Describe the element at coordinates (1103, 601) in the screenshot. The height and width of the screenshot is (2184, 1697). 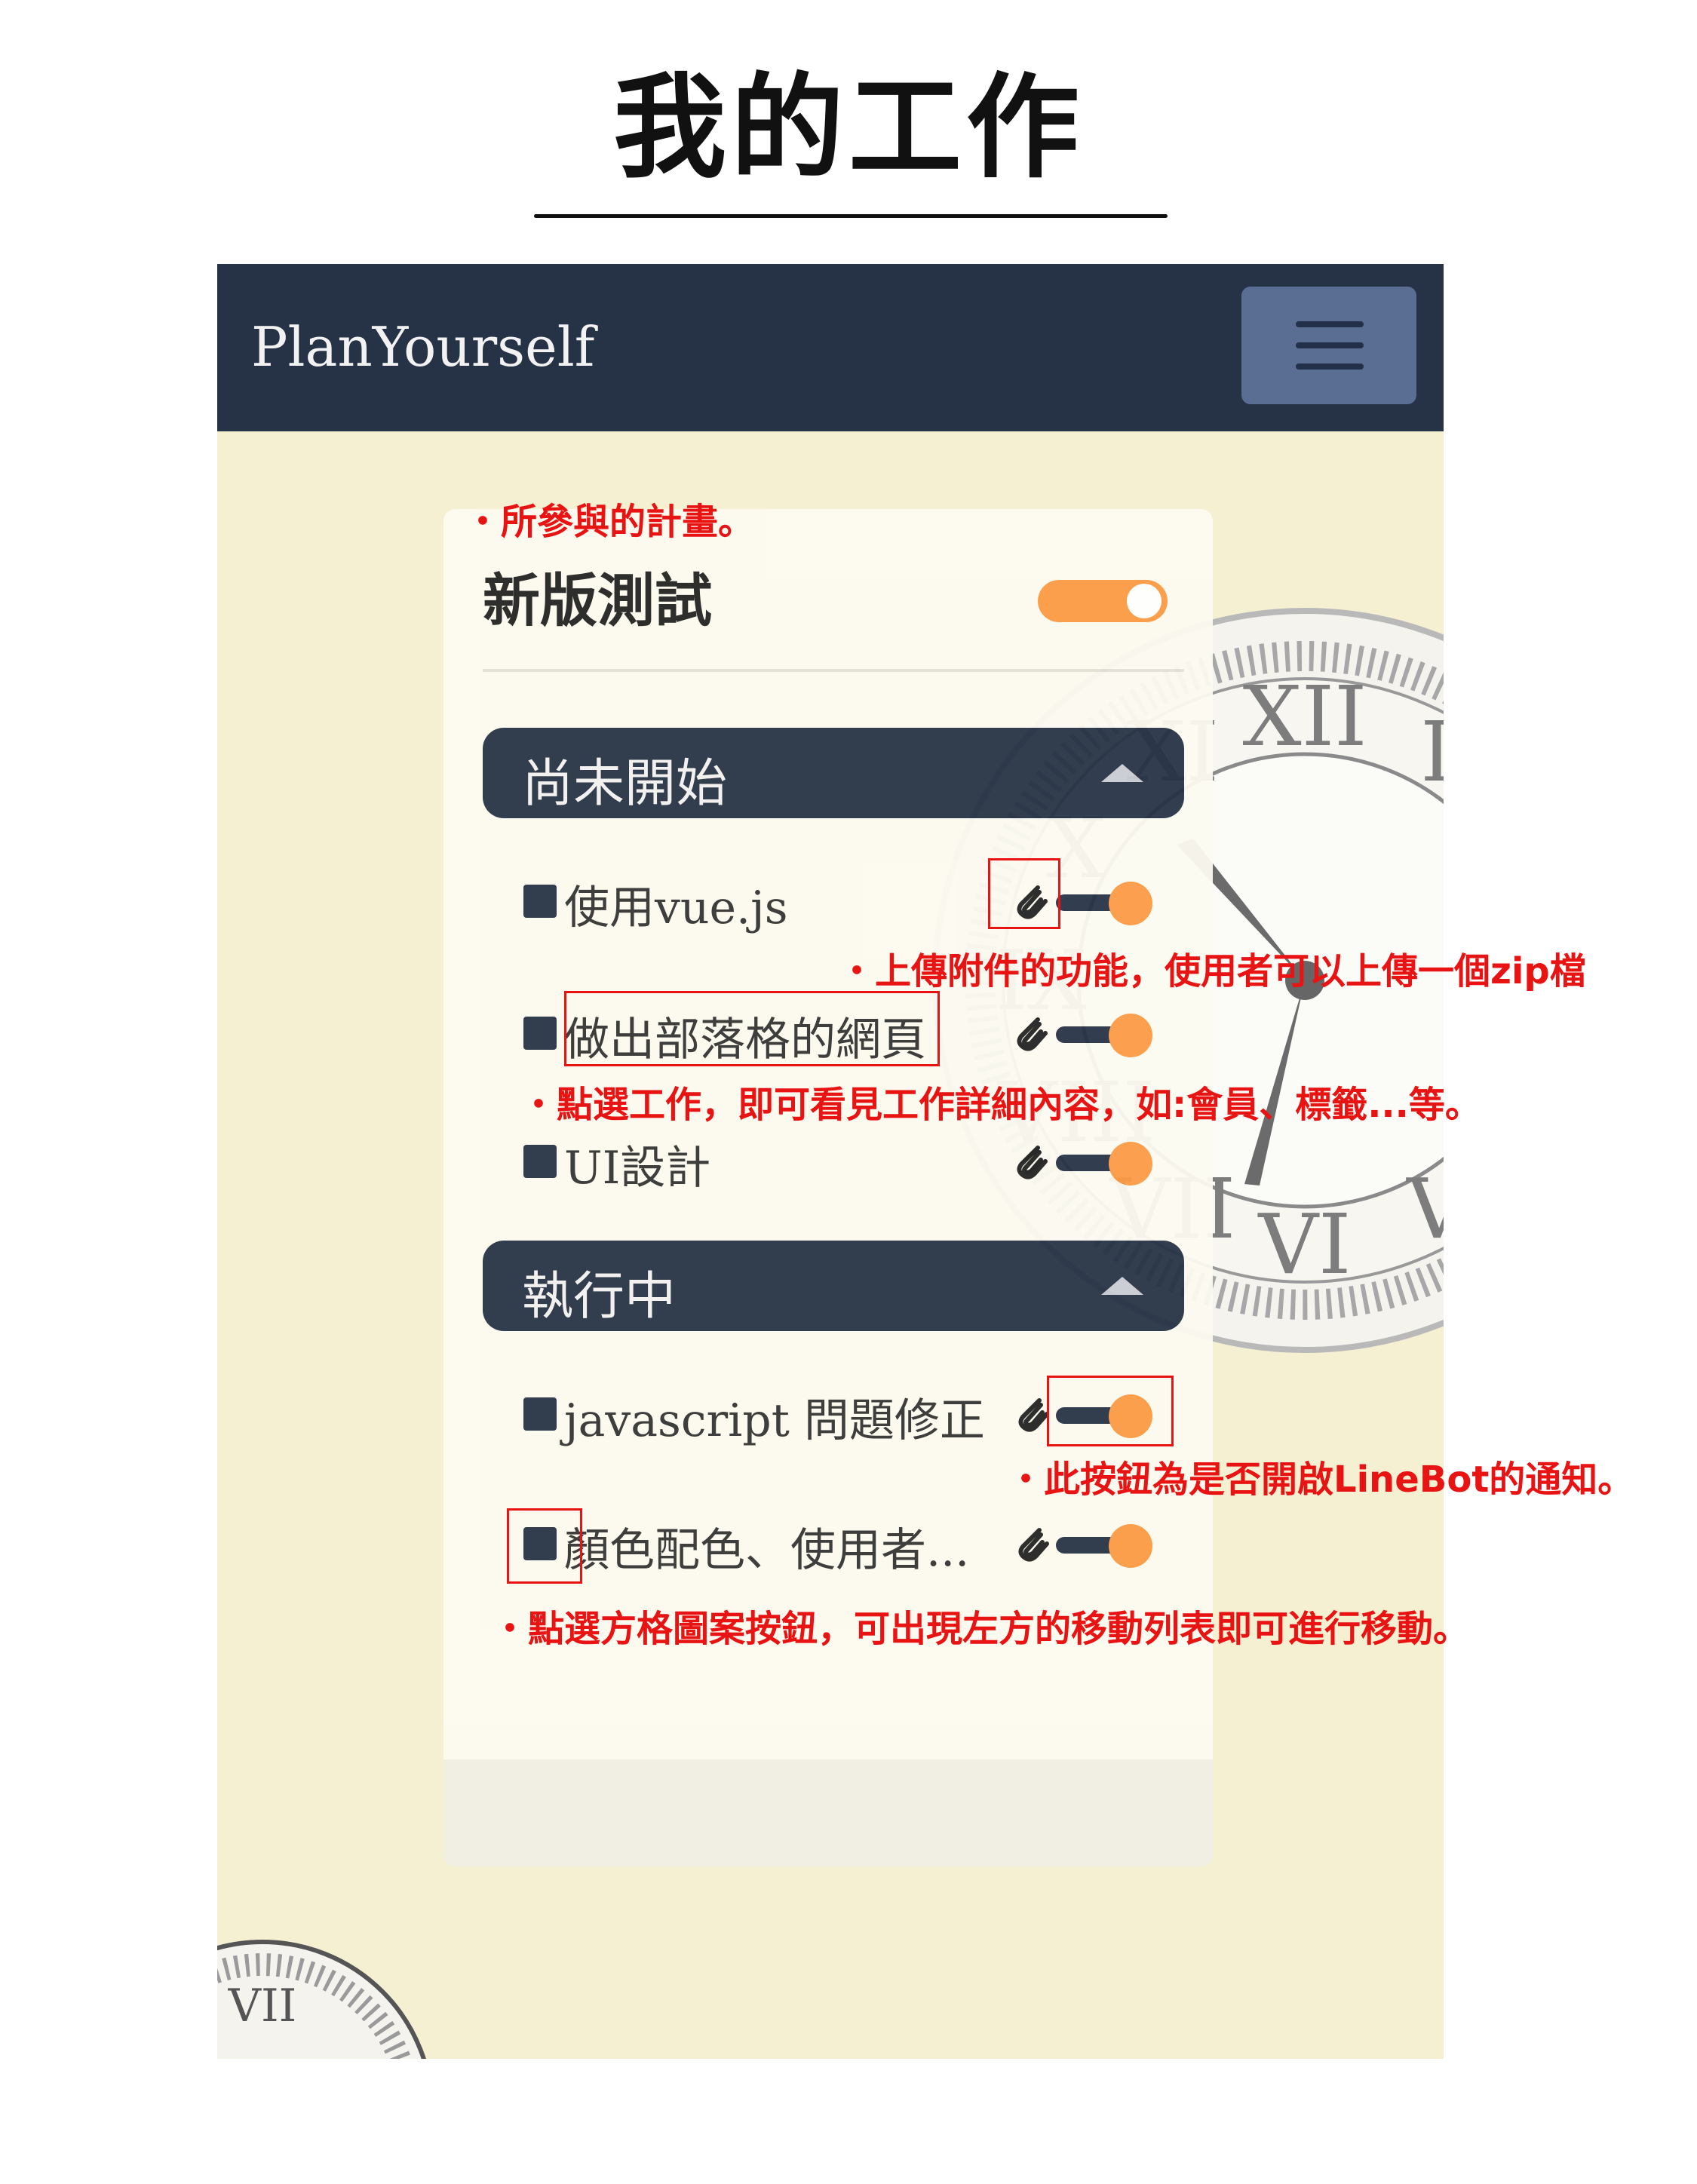
I see `project-toggle` at that location.